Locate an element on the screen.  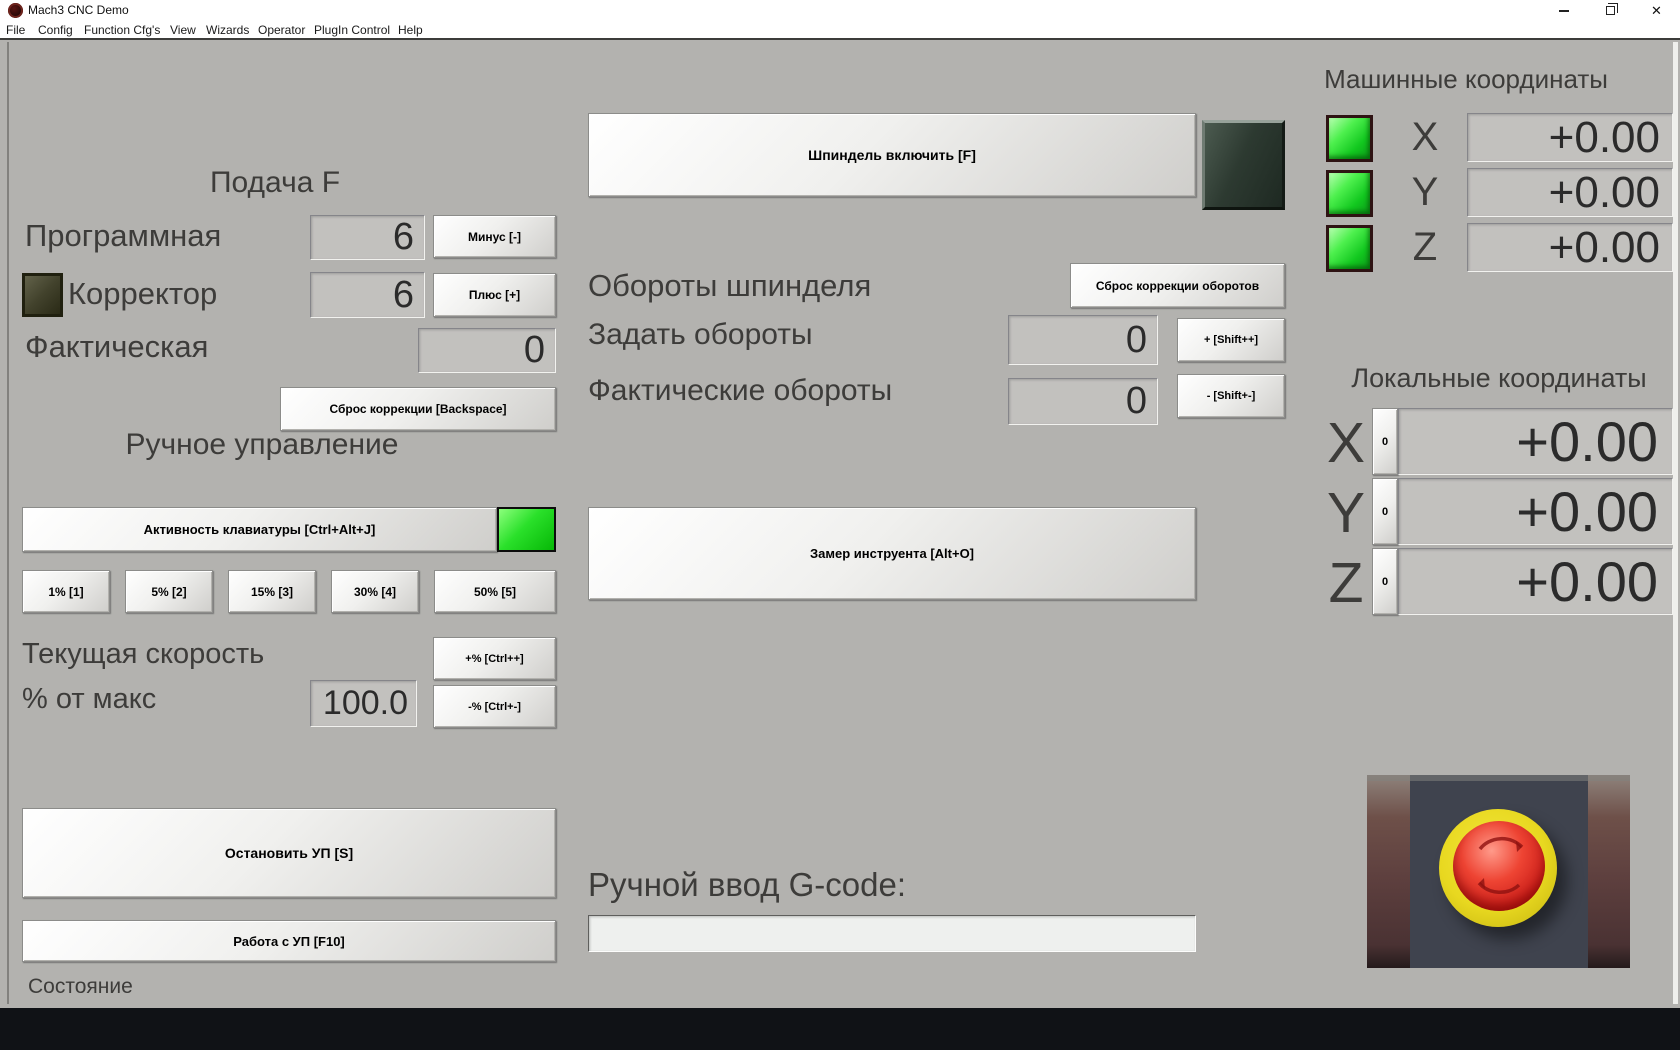
keyboard-jog-led is located at coordinates (526, 529).